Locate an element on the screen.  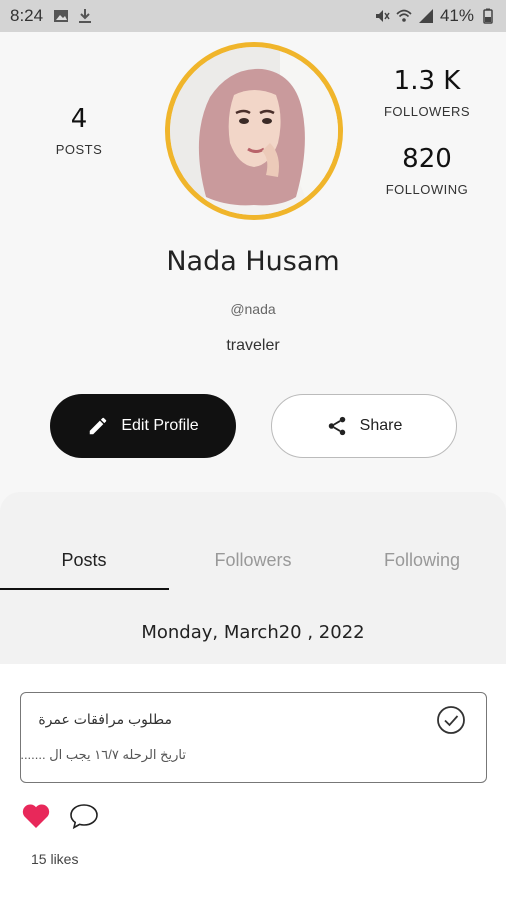
mute-icon is located at coordinates (382, 16).